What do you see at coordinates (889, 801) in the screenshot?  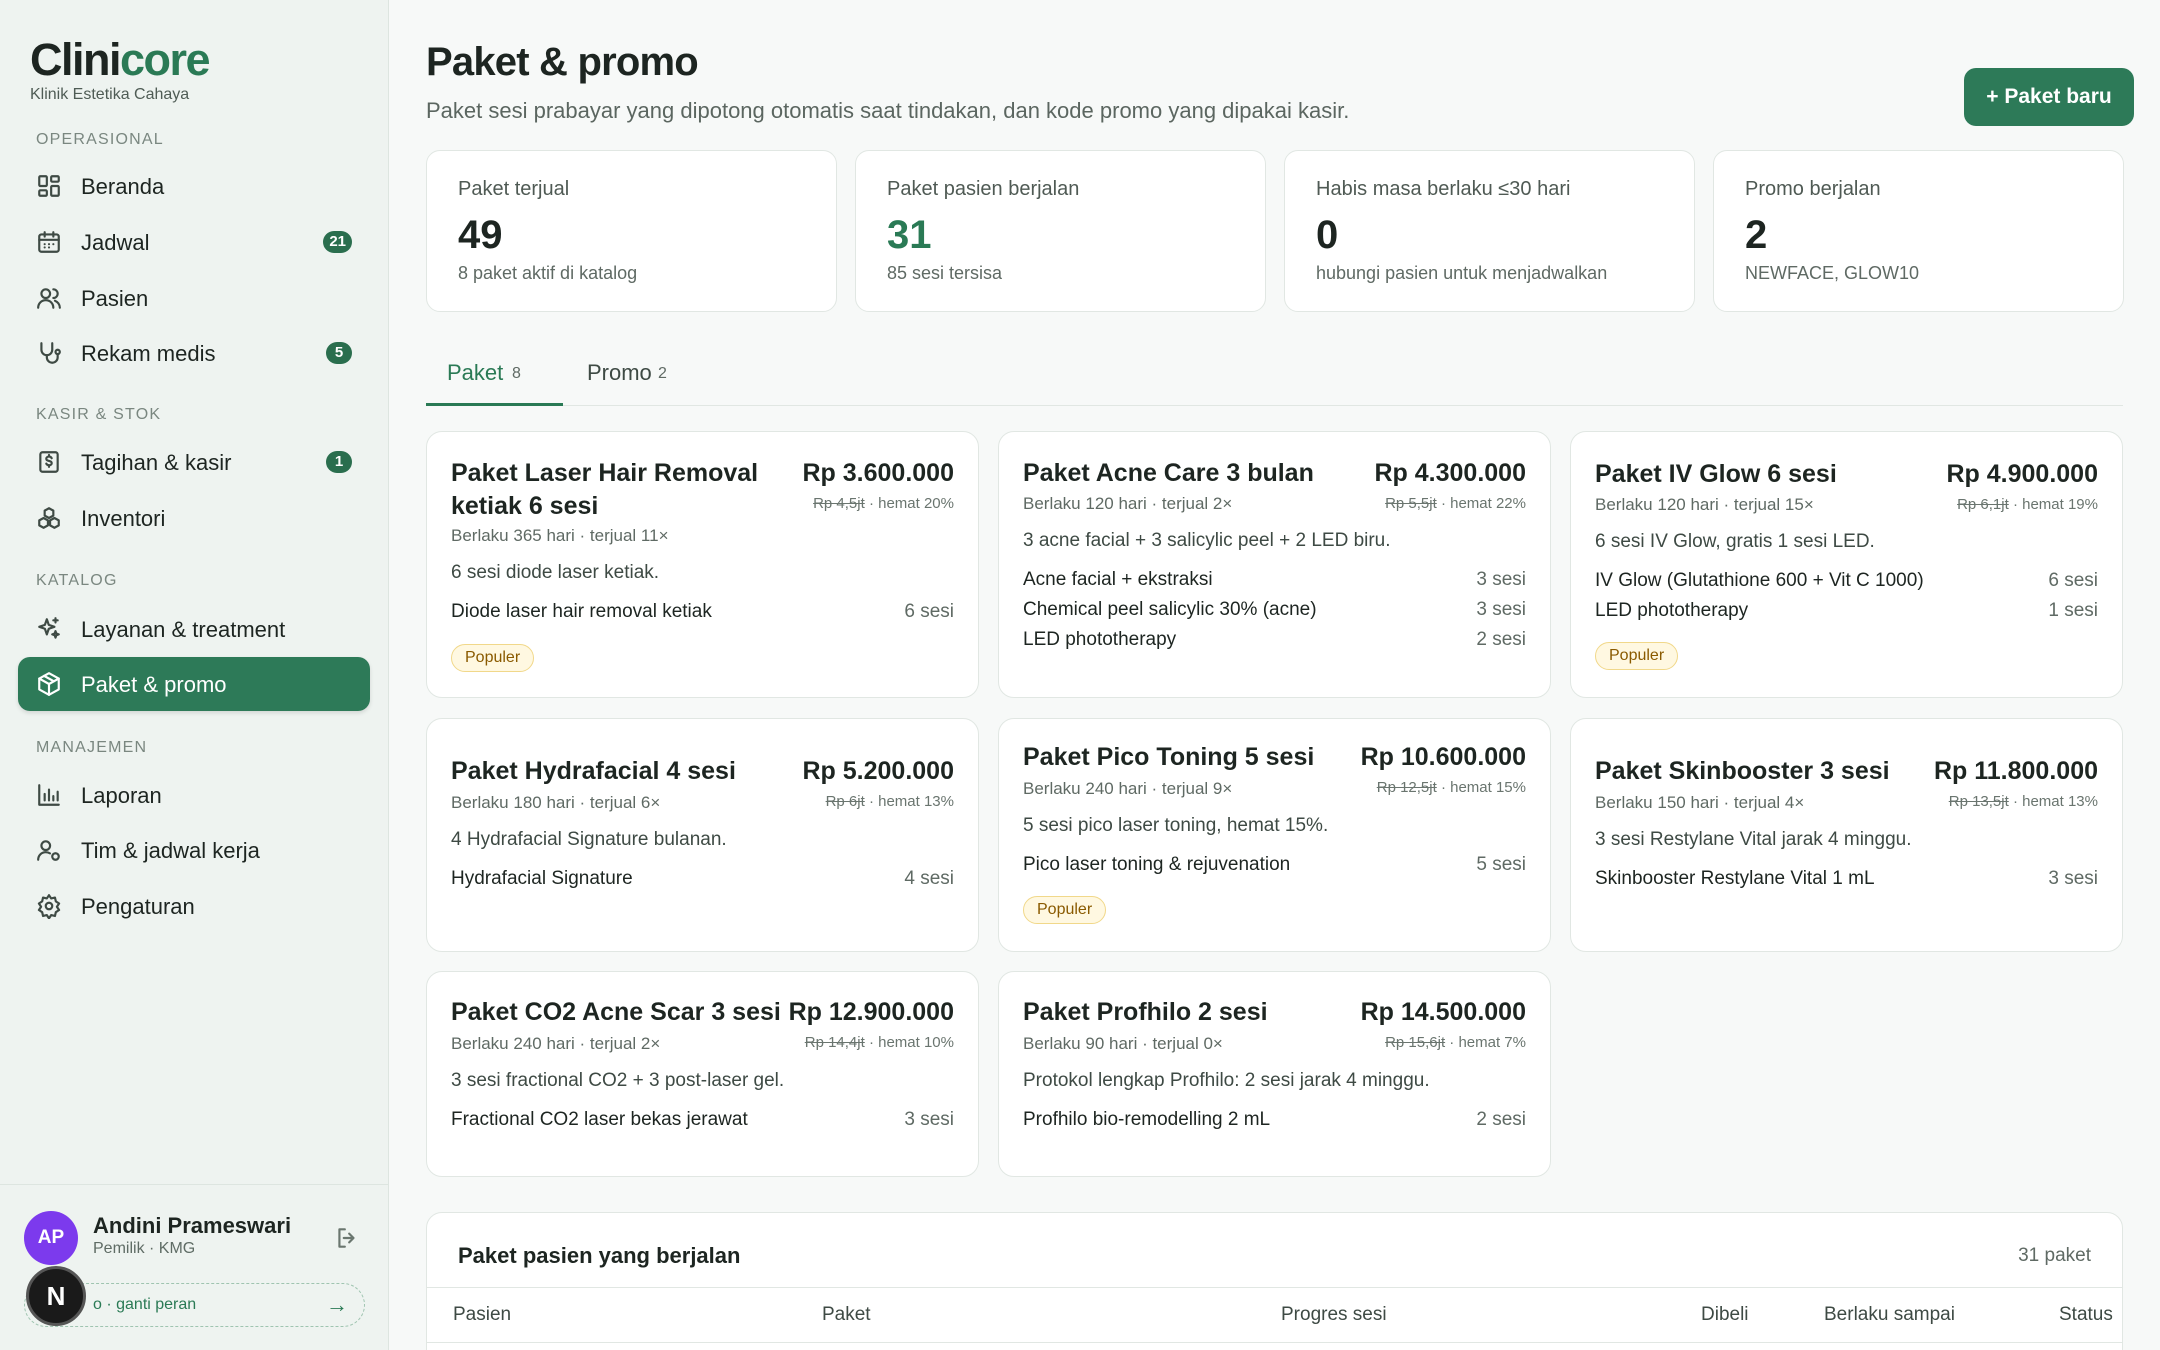 I see `package-original-price: Rp 6jt · hemat 13%` at bounding box center [889, 801].